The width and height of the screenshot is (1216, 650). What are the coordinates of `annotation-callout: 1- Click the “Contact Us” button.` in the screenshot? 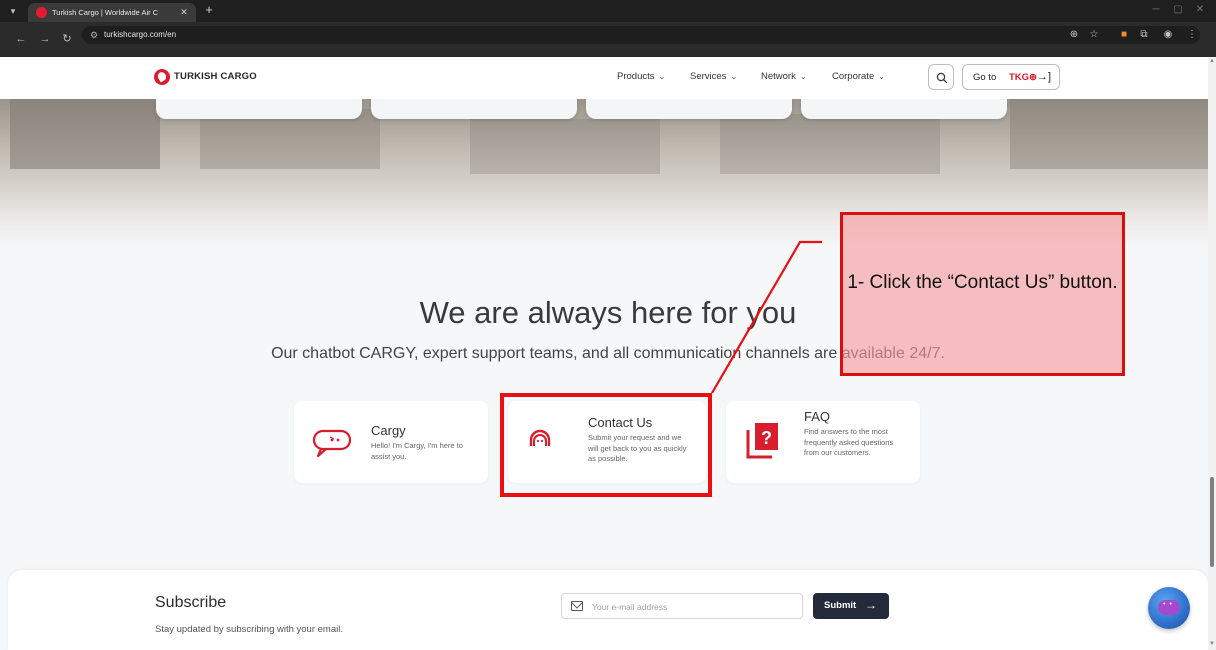 It's located at (982, 294).